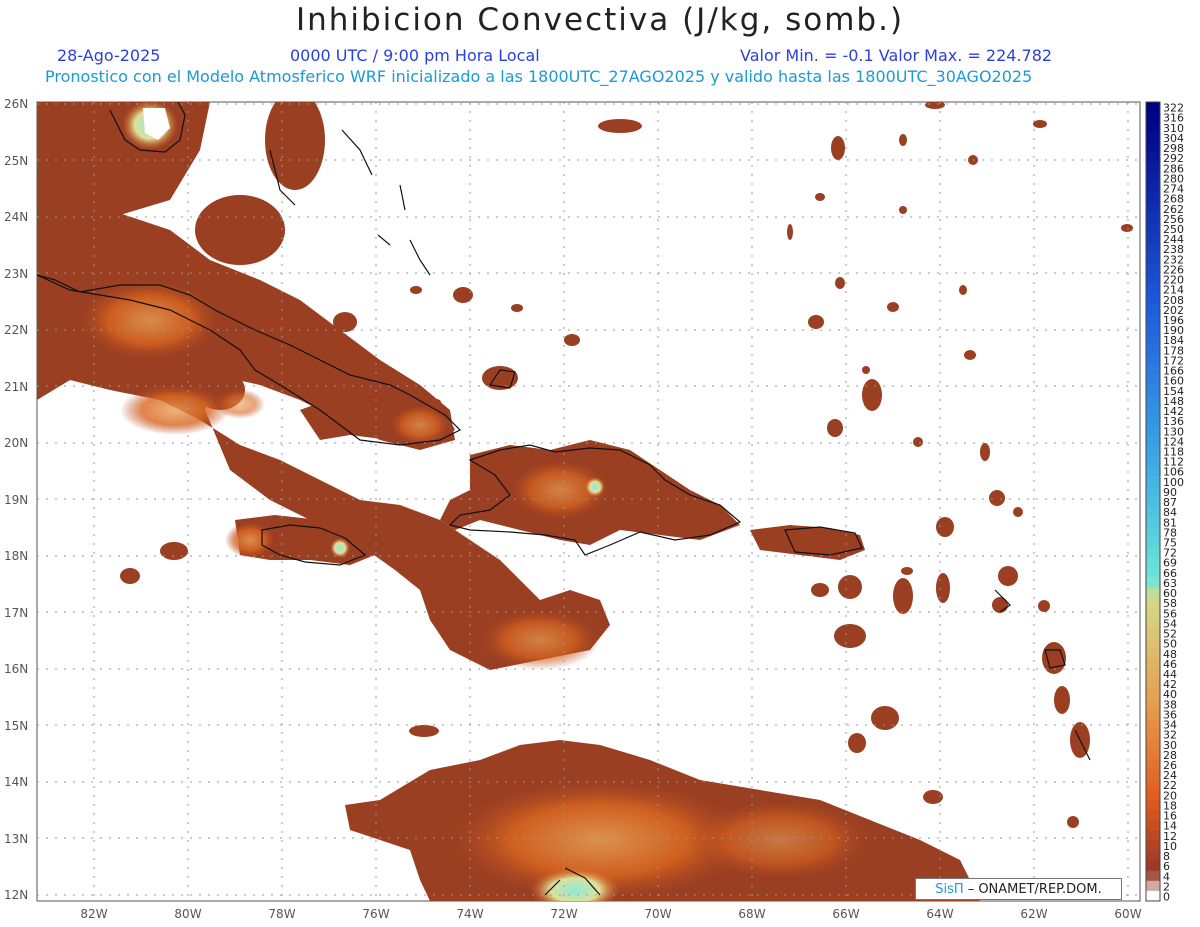  I want to click on colorbar-label: 0, so click(1166, 897).